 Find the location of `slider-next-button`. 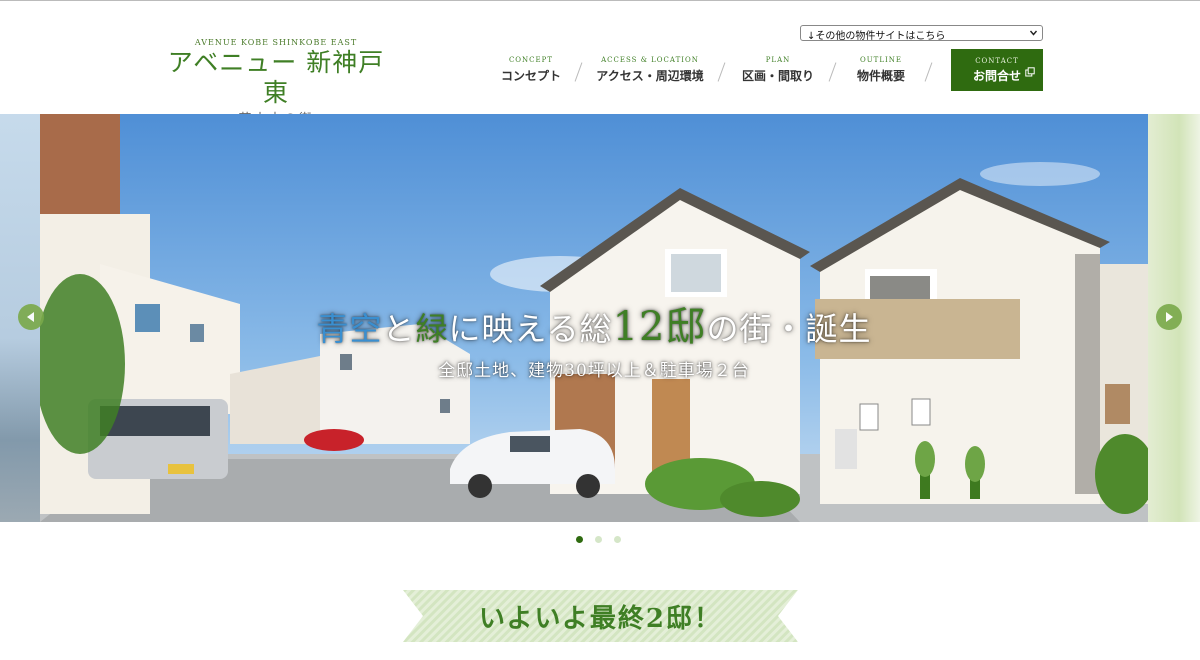

slider-next-button is located at coordinates (1169, 317).